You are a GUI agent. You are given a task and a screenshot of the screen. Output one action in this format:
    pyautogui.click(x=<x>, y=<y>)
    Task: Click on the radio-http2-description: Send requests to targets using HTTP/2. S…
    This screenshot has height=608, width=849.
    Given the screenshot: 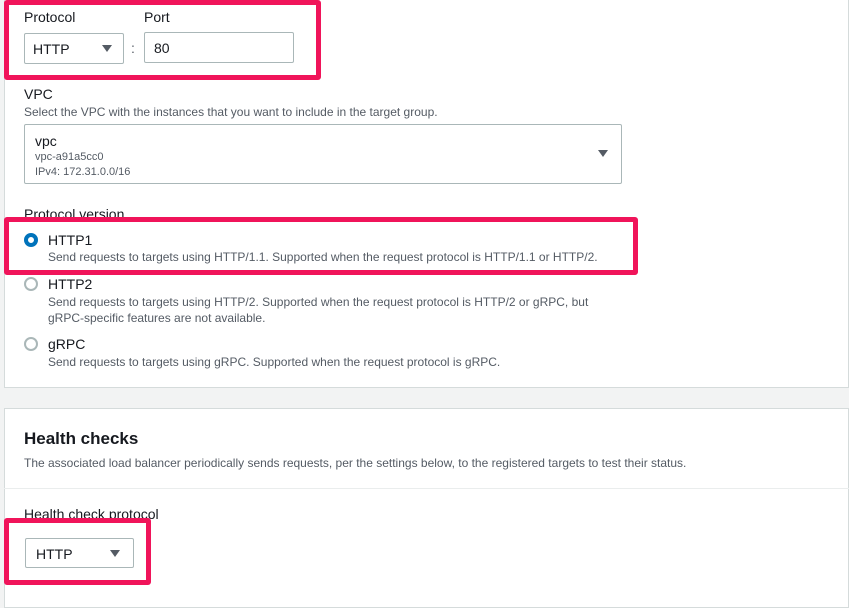 What is the action you would take?
    pyautogui.click(x=318, y=302)
    